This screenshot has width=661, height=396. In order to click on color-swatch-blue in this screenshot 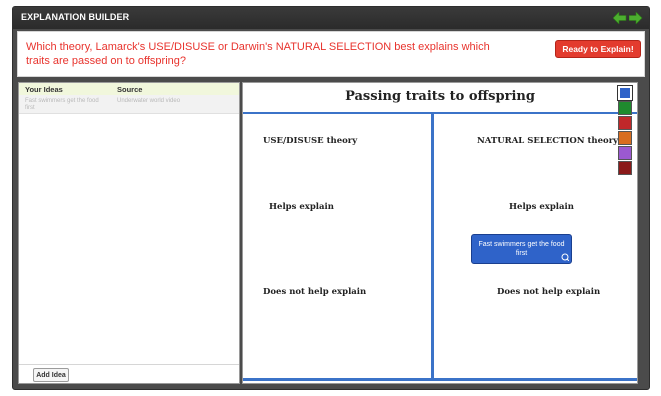, I will do `click(625, 93)`.